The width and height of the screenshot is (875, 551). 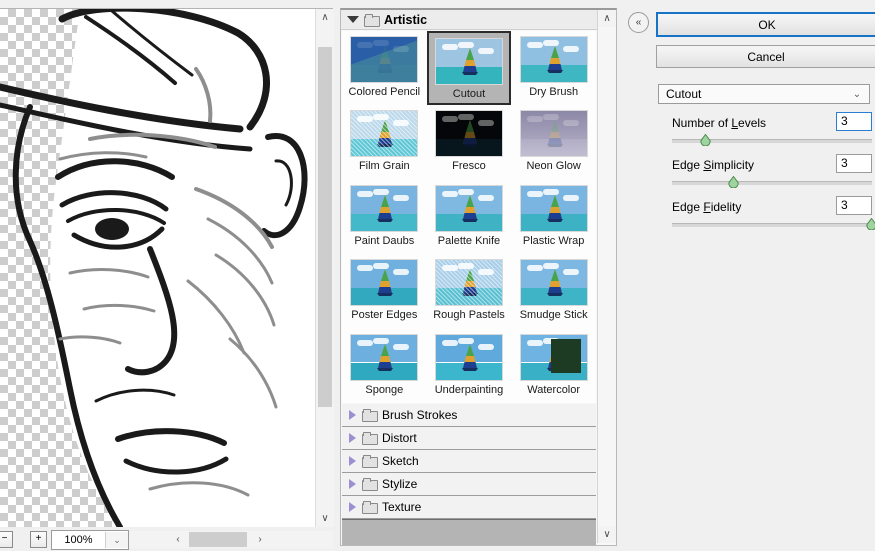 I want to click on filter-label: Poster Edges, so click(x=384, y=315).